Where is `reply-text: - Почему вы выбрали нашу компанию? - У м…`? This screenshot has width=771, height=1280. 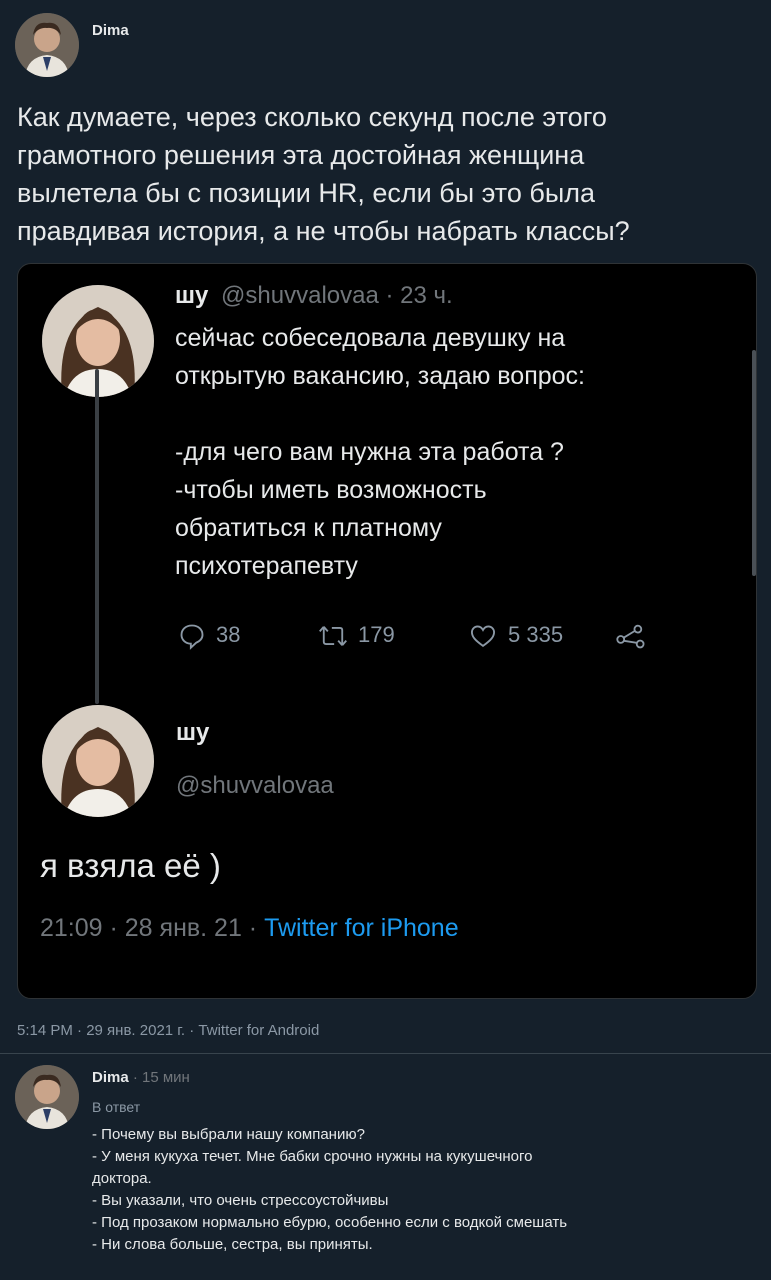
reply-text: - Почему вы выбрали нашу компанию? - У м… is located at coordinates (330, 1189).